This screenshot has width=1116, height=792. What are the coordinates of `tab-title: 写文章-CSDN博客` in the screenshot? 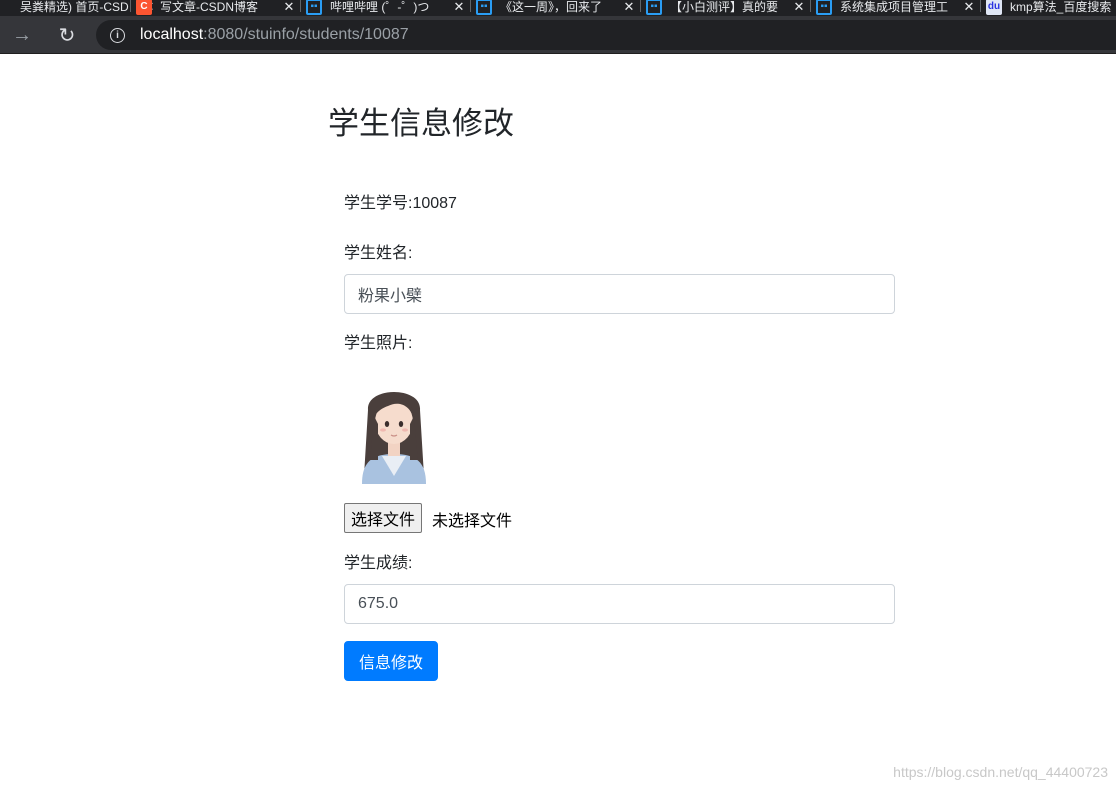 It's located at (209, 7).